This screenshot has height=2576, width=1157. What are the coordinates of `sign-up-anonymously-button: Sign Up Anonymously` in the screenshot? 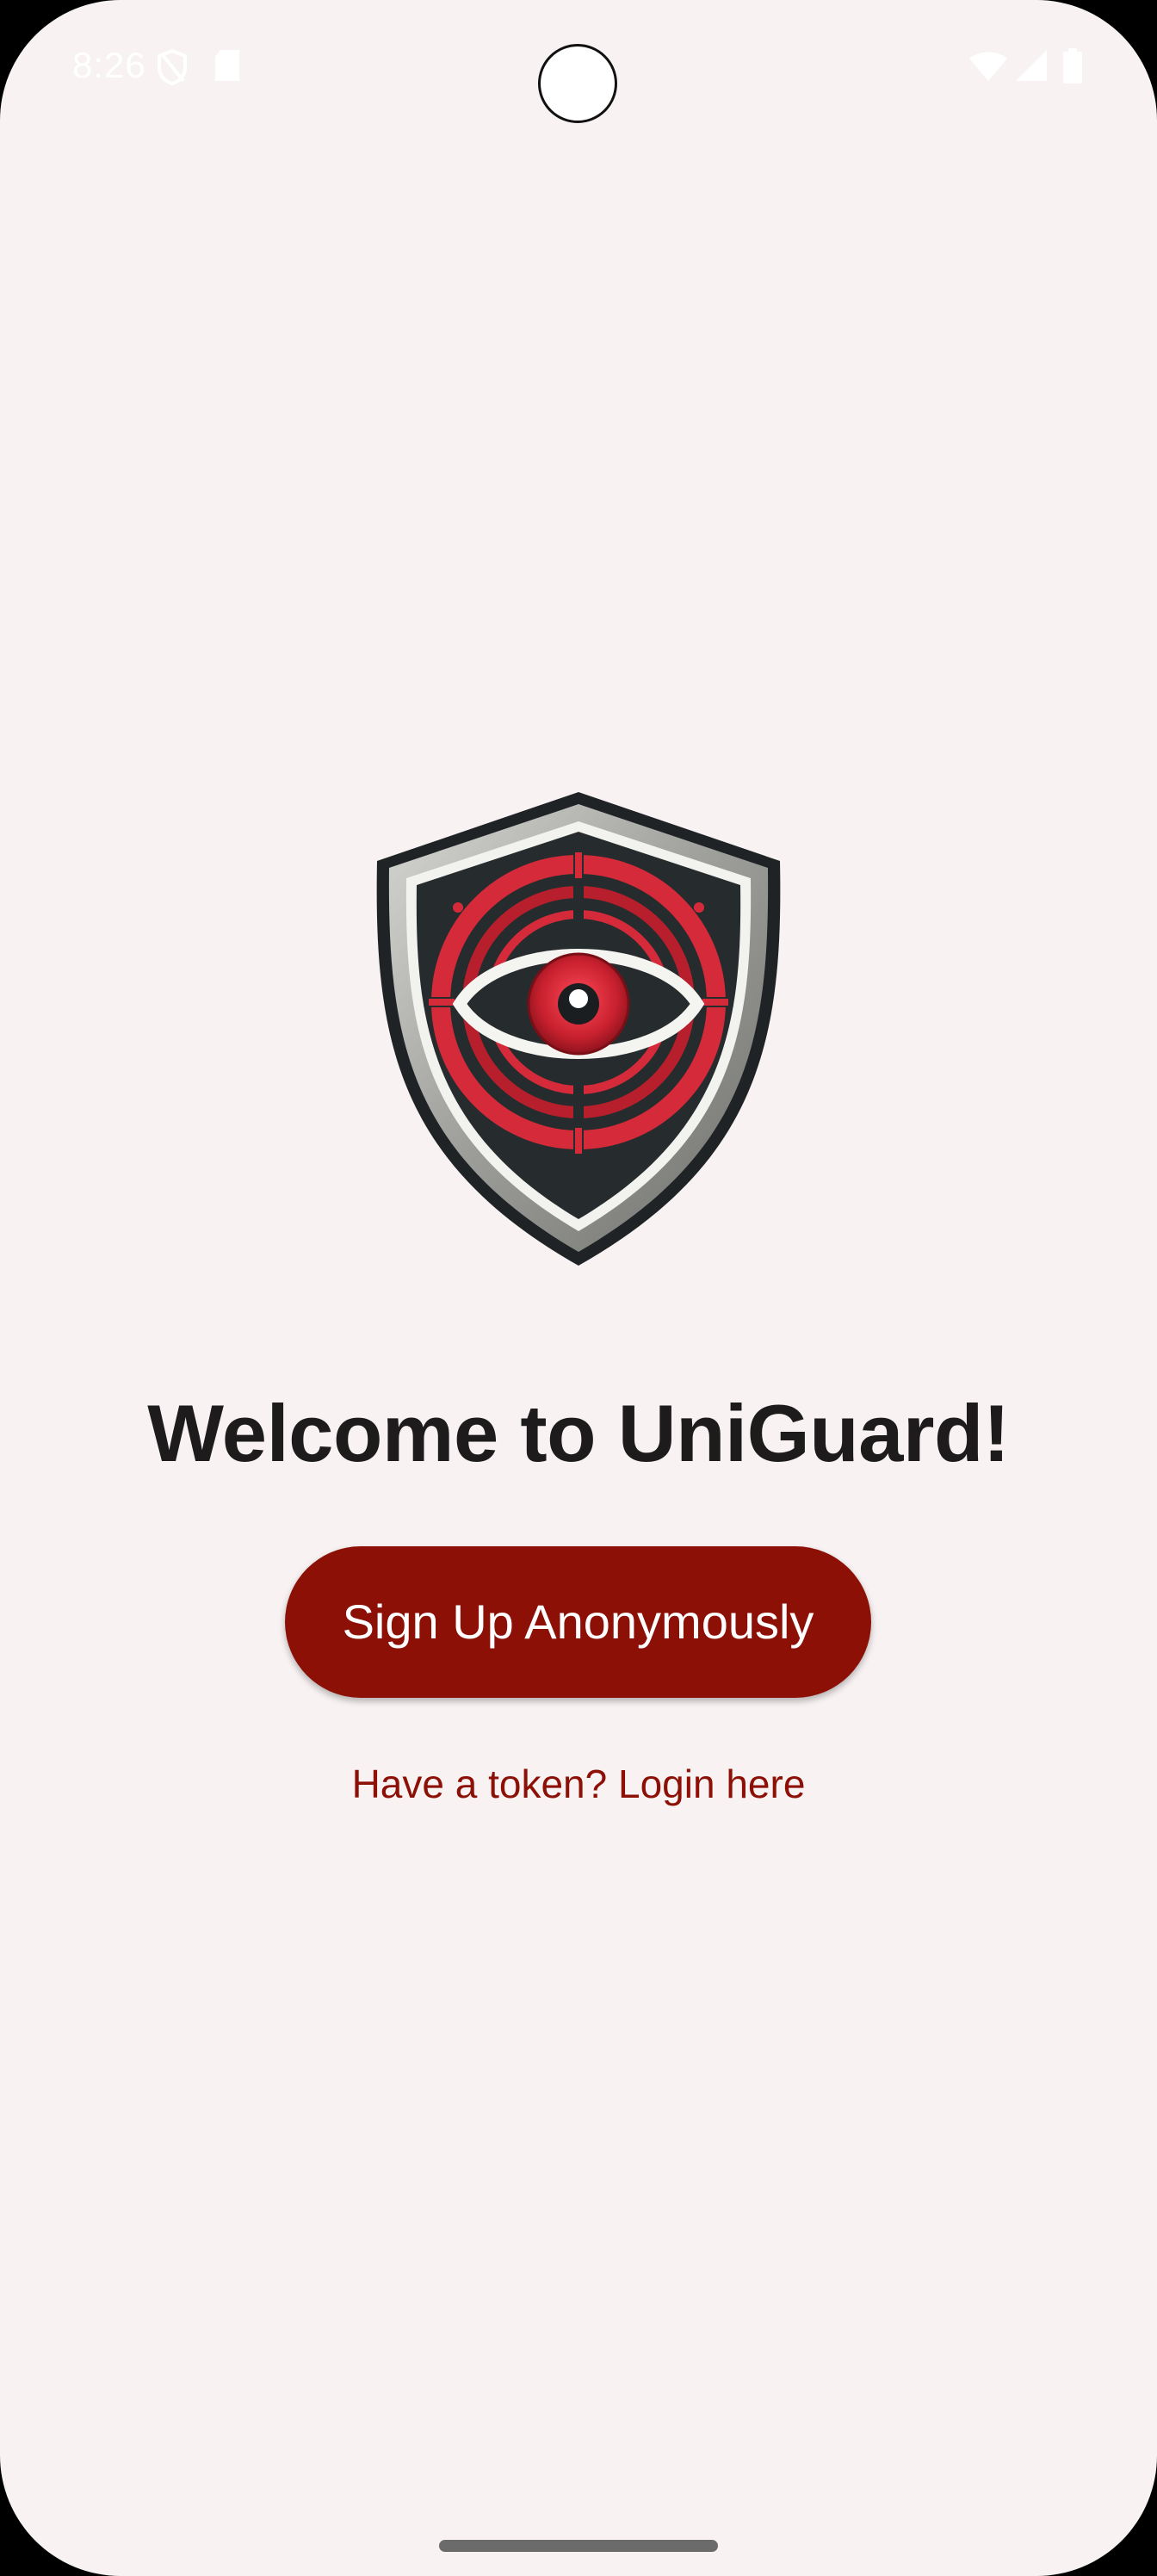 It's located at (578, 1622).